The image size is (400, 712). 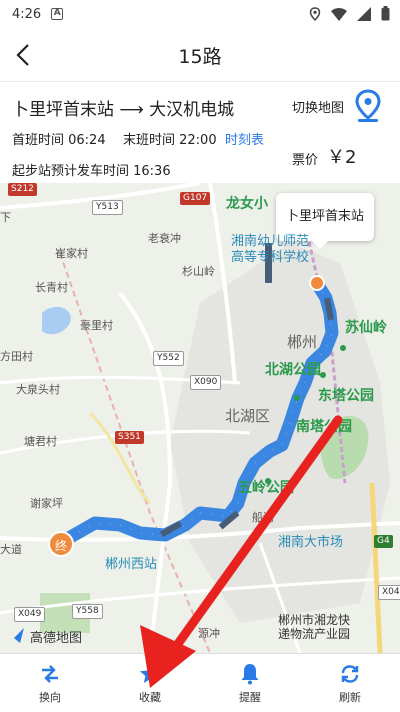 I want to click on page-title: 15路, so click(x=200, y=57).